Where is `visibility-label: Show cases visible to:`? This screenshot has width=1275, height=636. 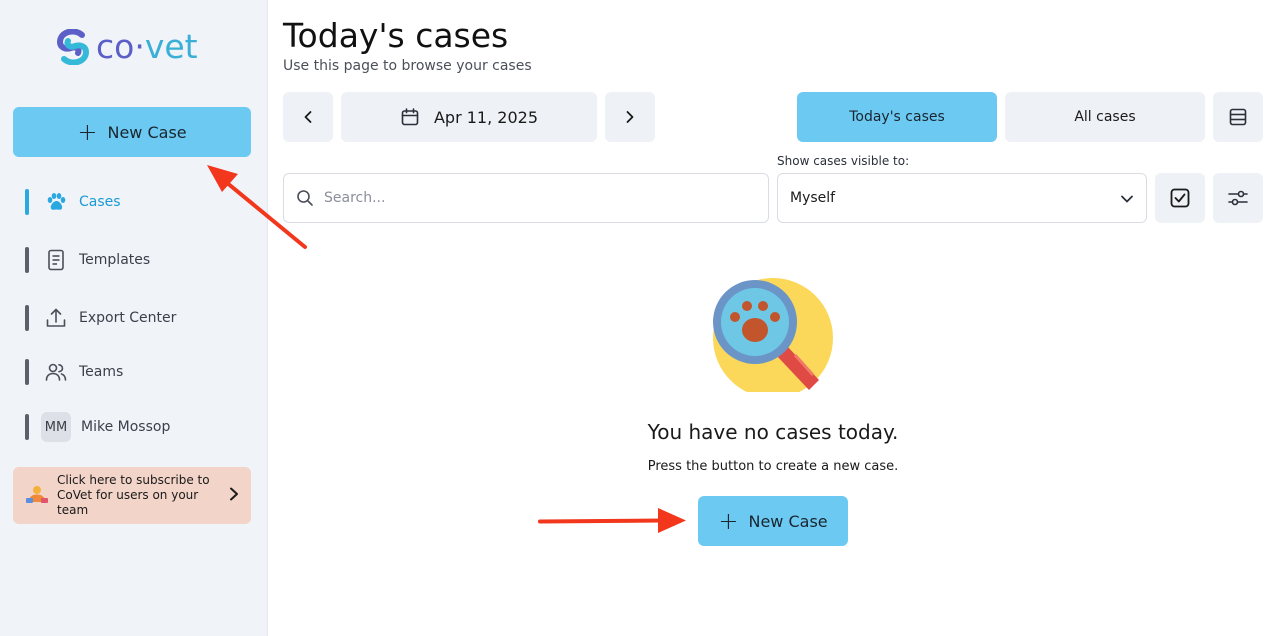 visibility-label: Show cases visible to: is located at coordinates (843, 161).